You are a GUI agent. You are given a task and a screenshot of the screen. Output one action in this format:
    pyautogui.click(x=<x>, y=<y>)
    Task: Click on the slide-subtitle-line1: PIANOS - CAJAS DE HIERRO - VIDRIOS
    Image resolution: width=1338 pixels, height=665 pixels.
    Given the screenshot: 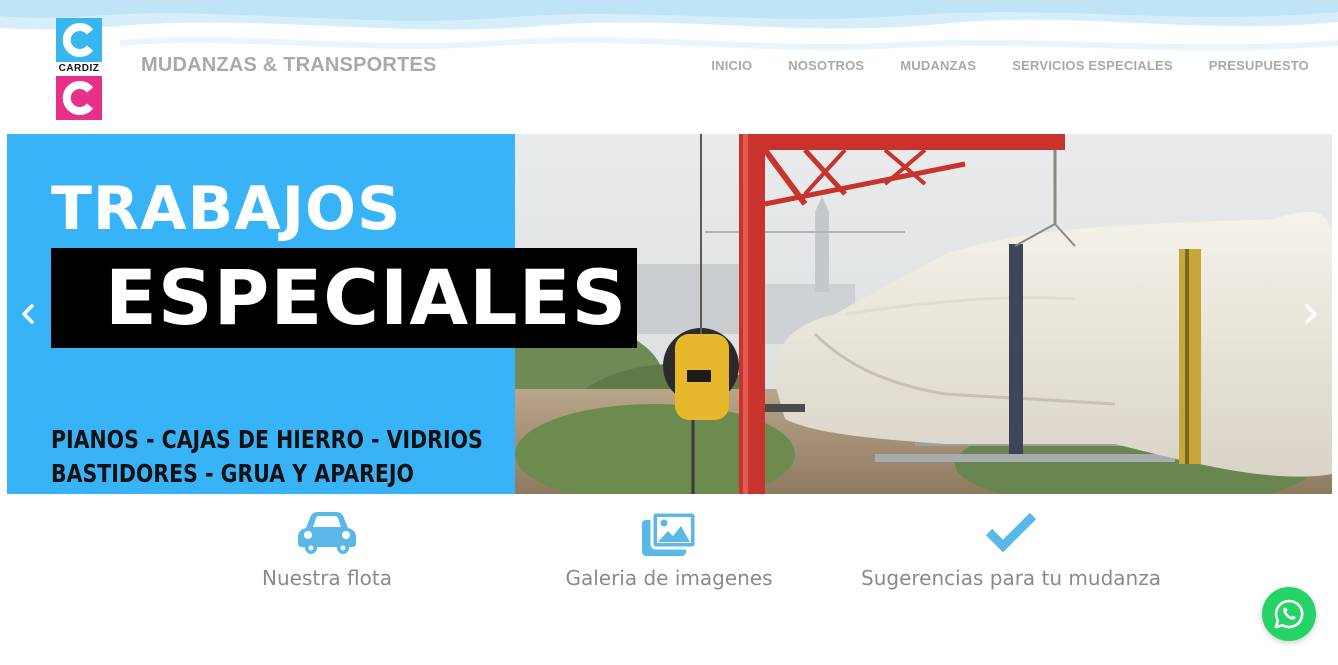 What is the action you would take?
    pyautogui.click(x=267, y=439)
    